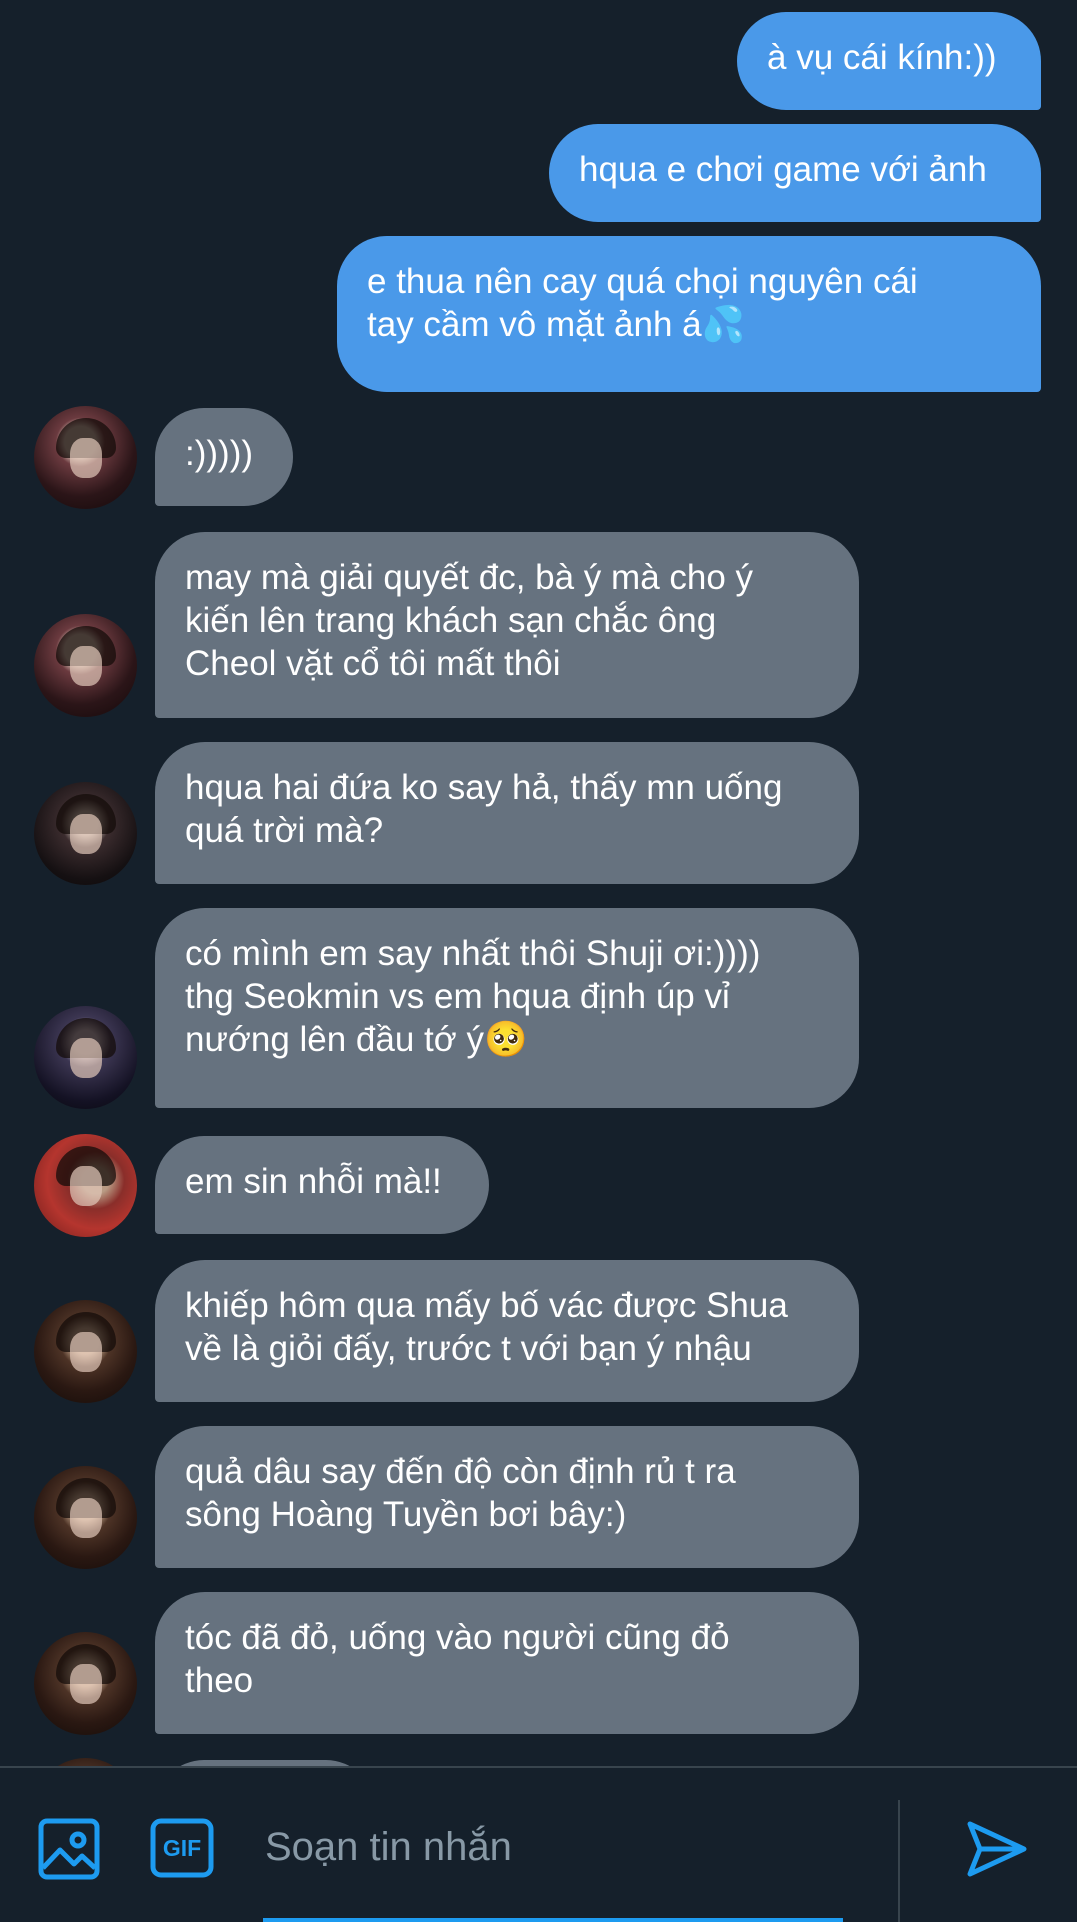 The height and width of the screenshot is (1922, 1077). Describe the element at coordinates (507, 1663) in the screenshot. I see `message-bubble-incoming: tóc đã đỏ, uống vào người cũng đỏ theo` at that location.